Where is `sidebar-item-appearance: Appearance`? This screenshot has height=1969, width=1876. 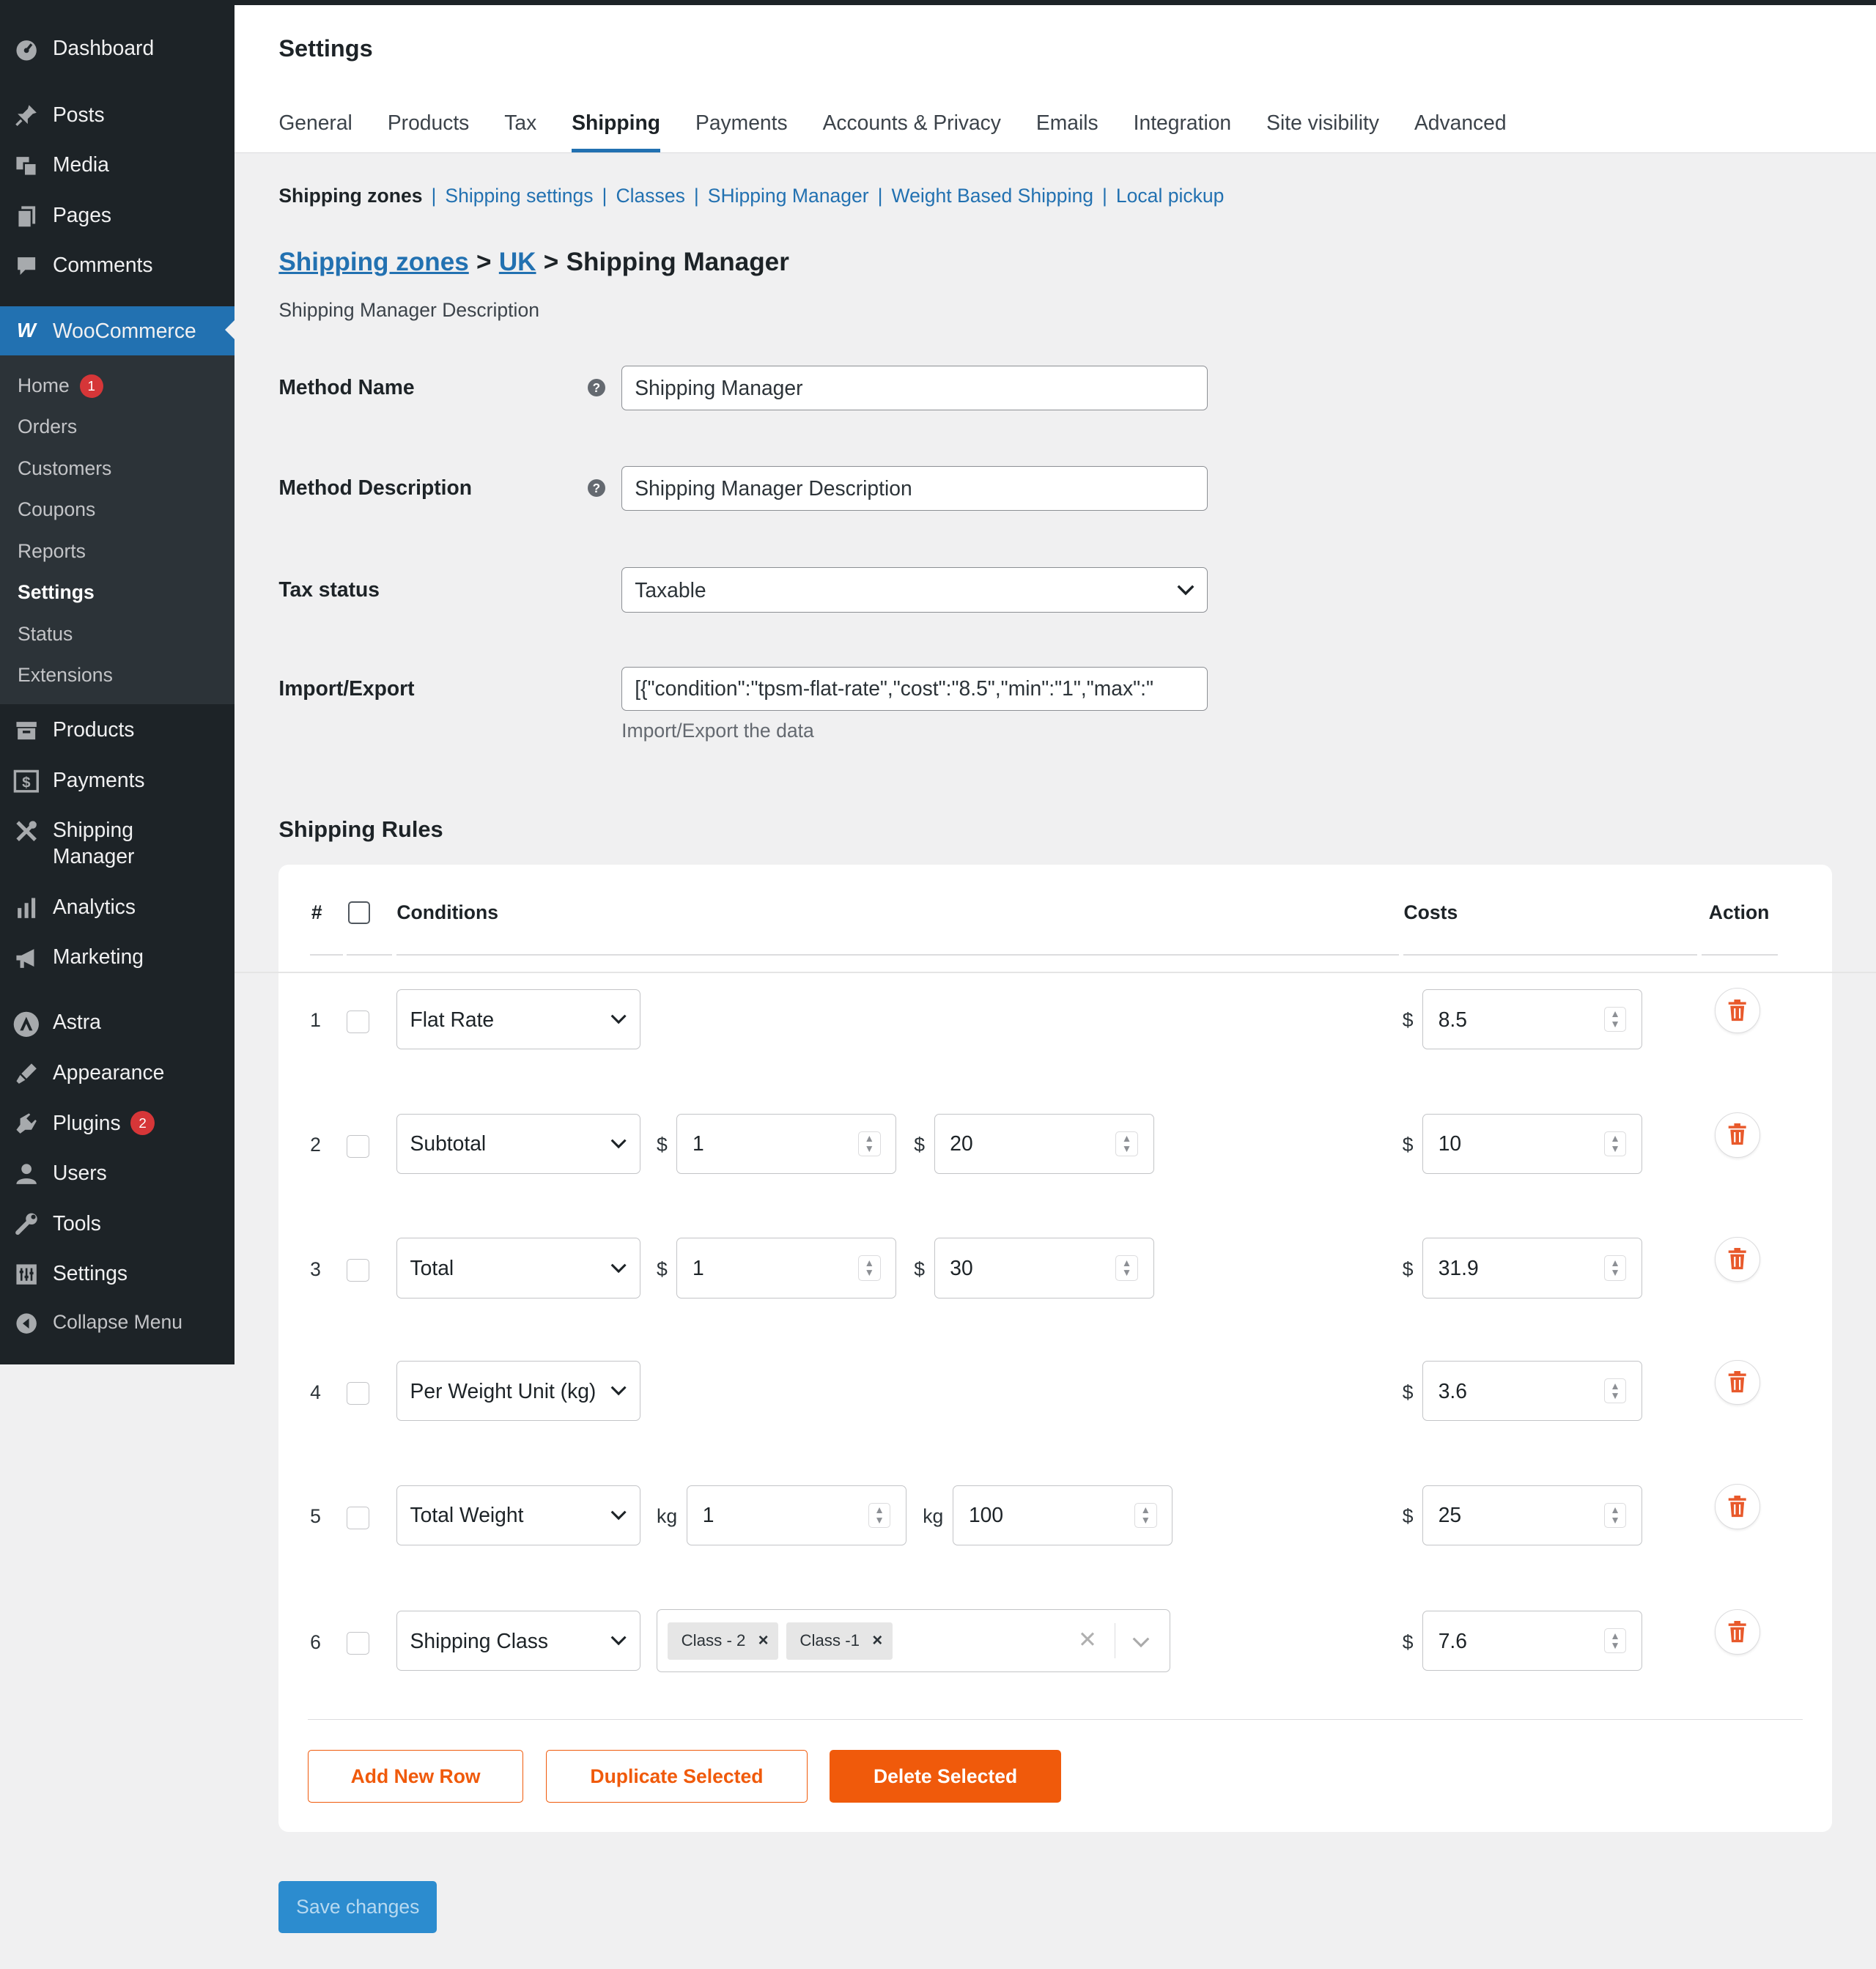 sidebar-item-appearance: Appearance is located at coordinates (117, 1073).